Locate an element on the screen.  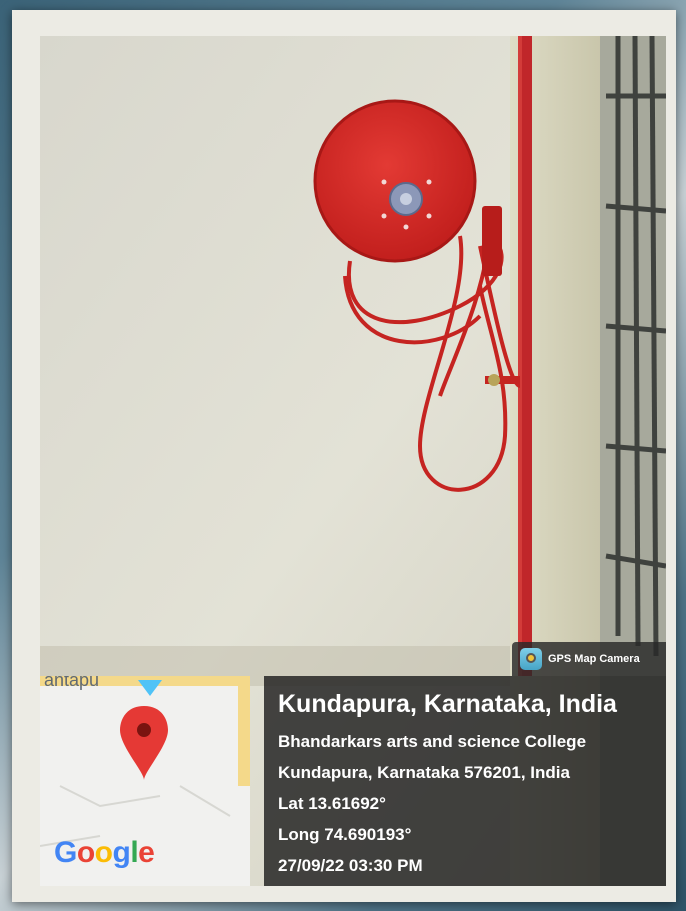
address-line-2: Kundapura, Karnataka 576201, India is located at coordinates (424, 772).